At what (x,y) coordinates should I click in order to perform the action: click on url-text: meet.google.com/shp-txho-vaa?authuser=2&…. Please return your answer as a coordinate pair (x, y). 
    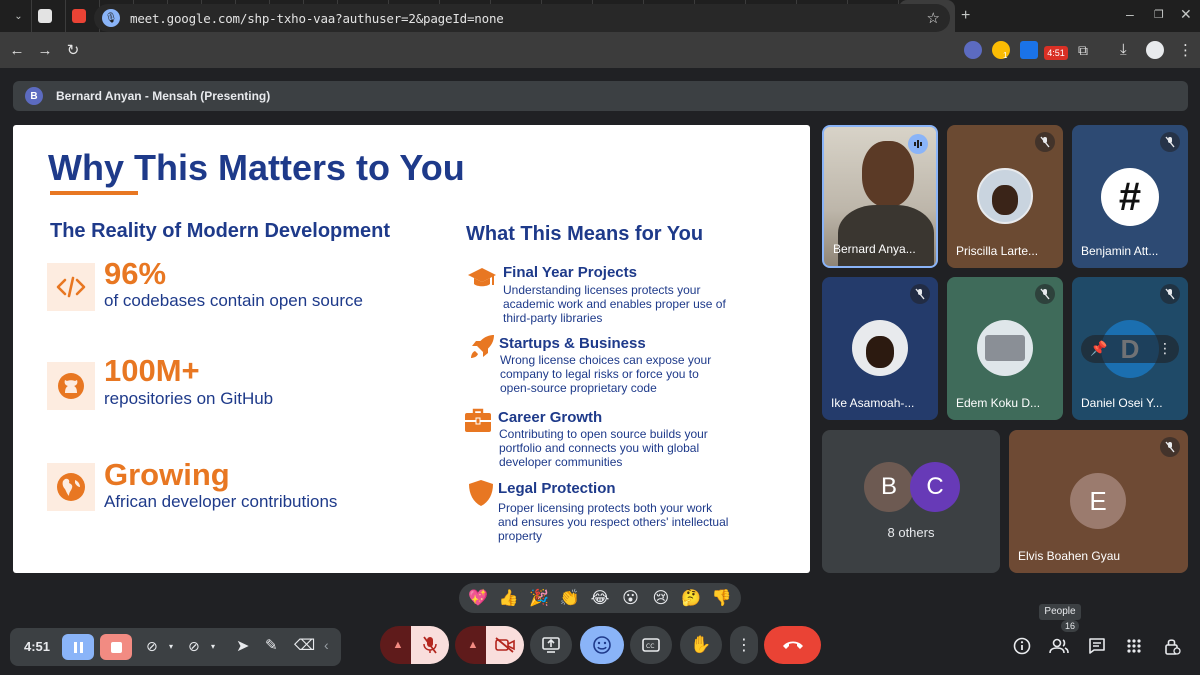
    Looking at the image, I should click on (317, 18).